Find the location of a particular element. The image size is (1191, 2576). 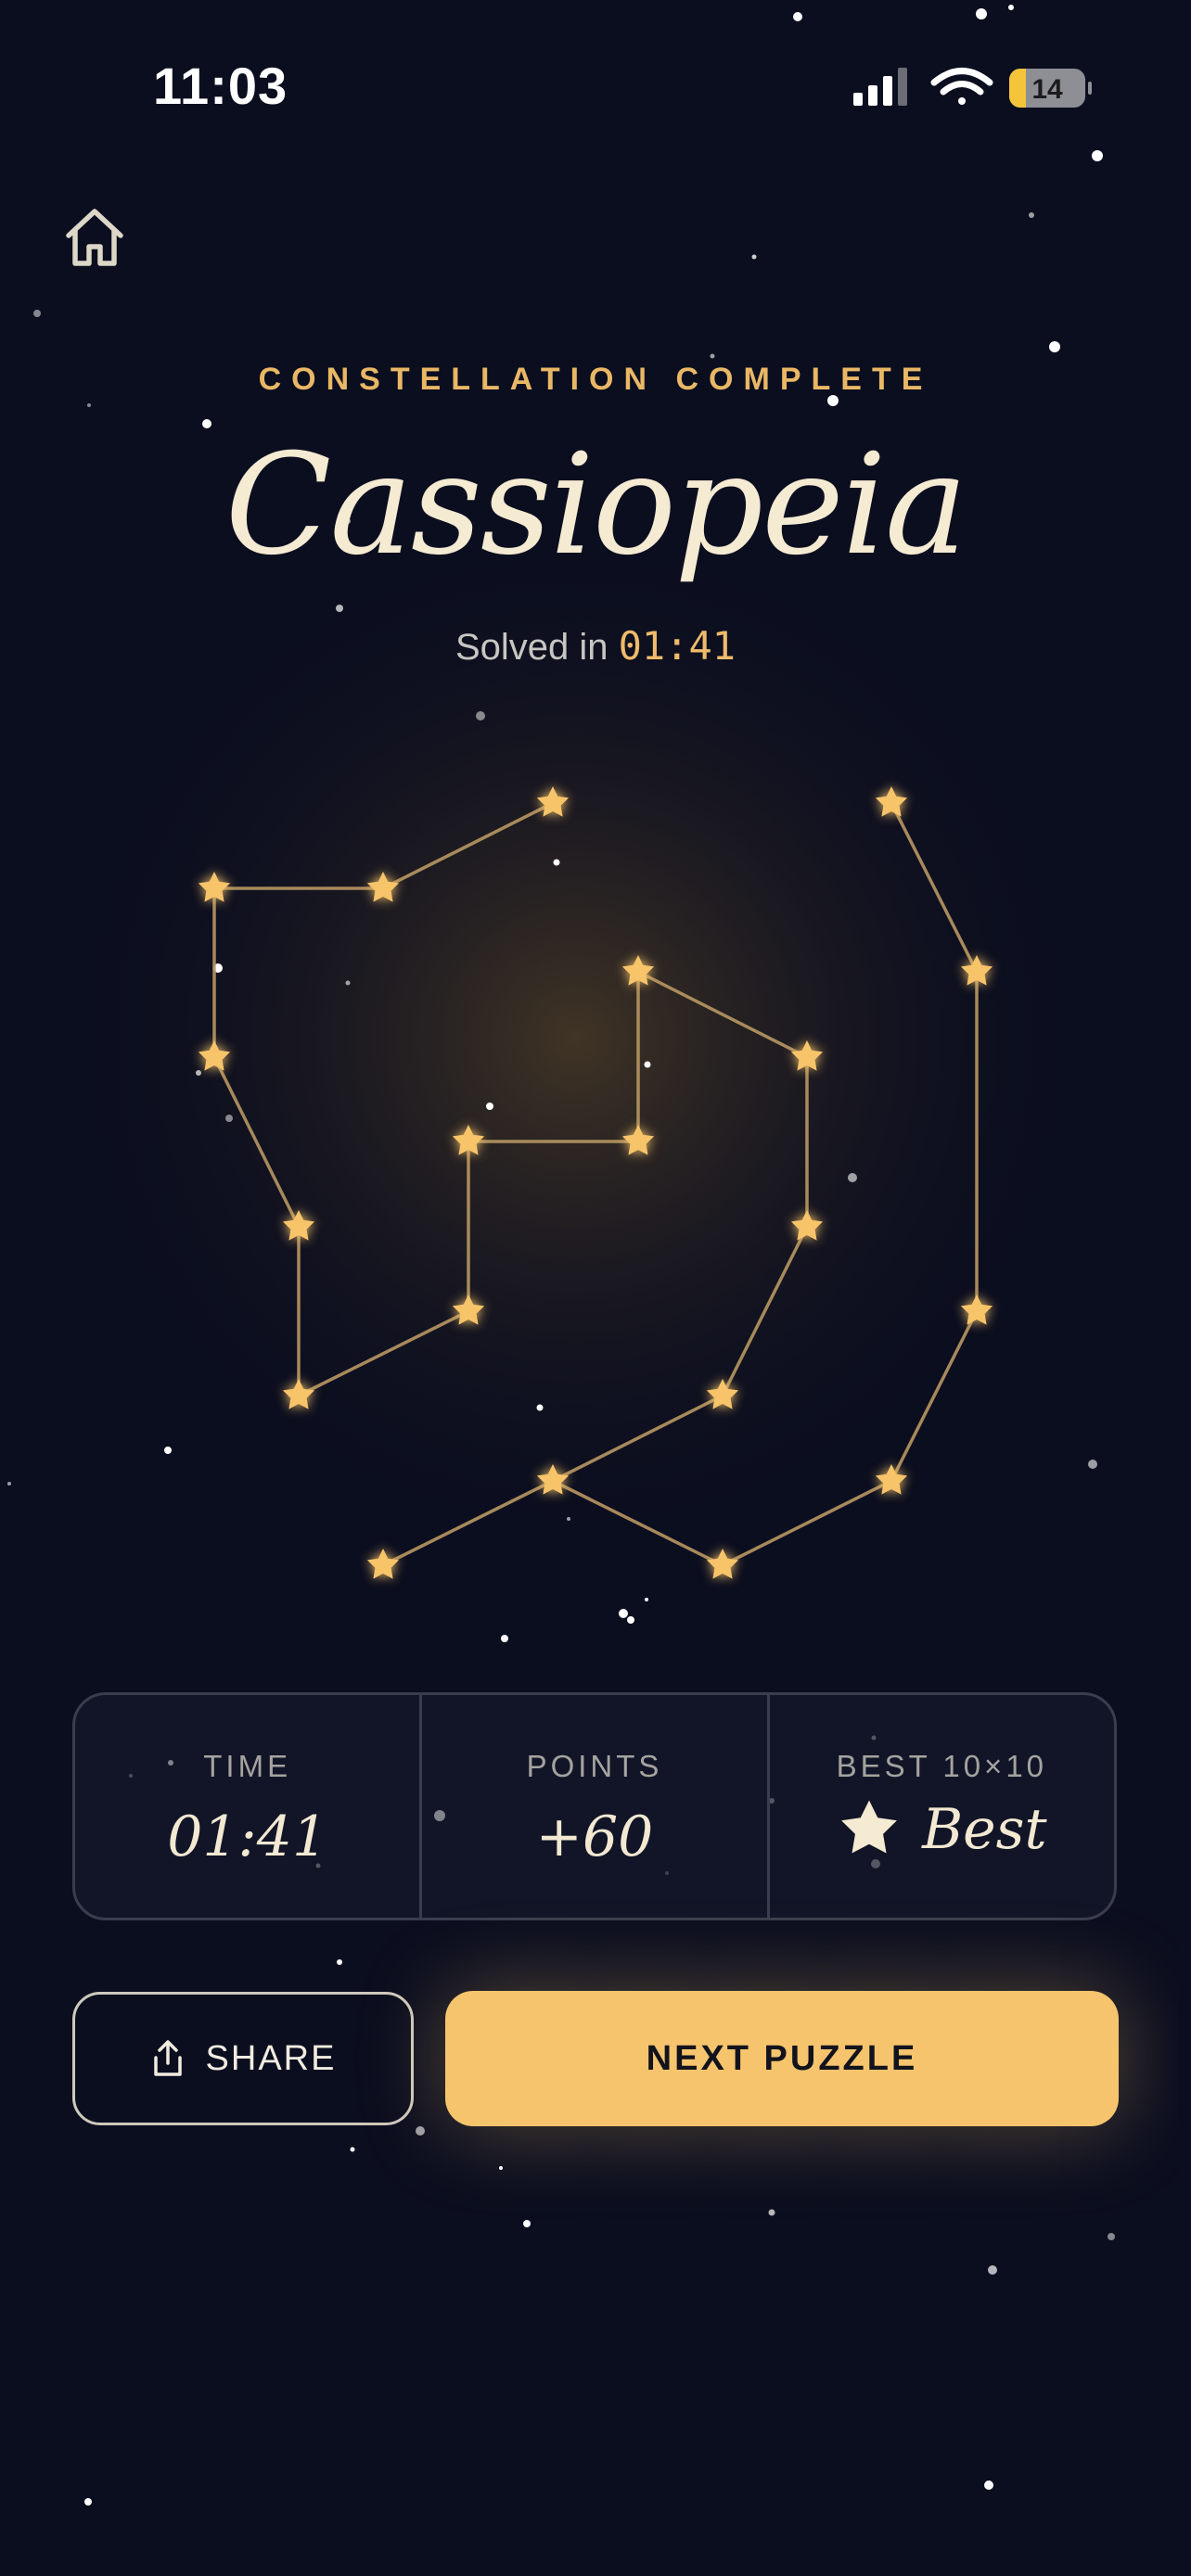

star-icon is located at coordinates (869, 1827).